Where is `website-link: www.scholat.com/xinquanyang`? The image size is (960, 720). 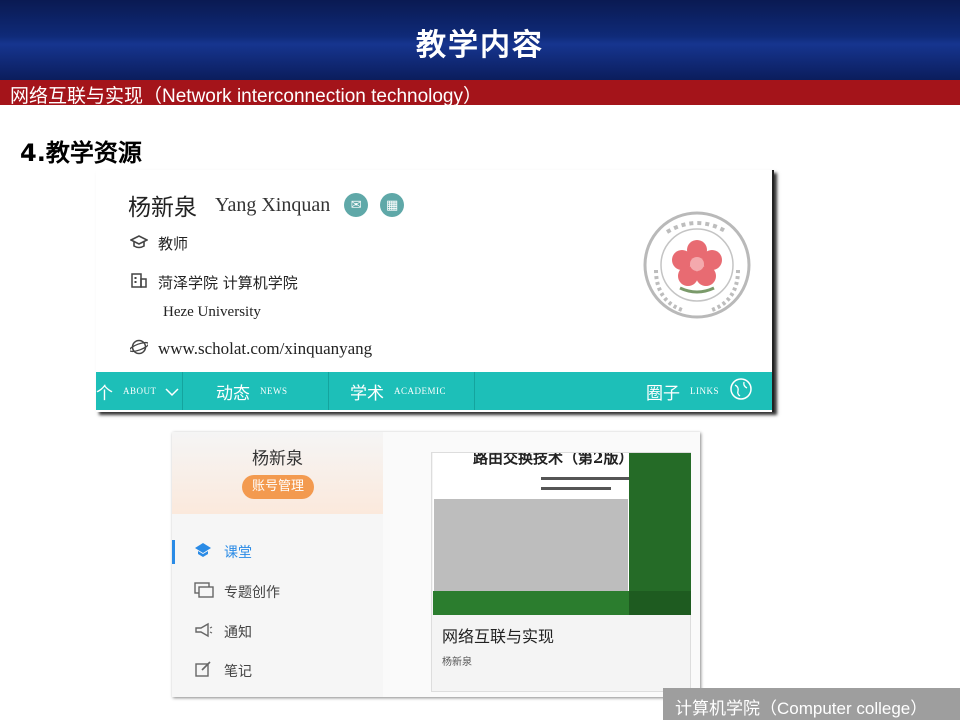
website-link: www.scholat.com/xinquanyang is located at coordinates (265, 349).